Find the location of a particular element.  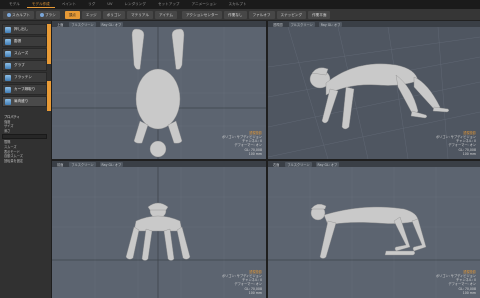

tool-grab: グラブ is located at coordinates (24, 65).